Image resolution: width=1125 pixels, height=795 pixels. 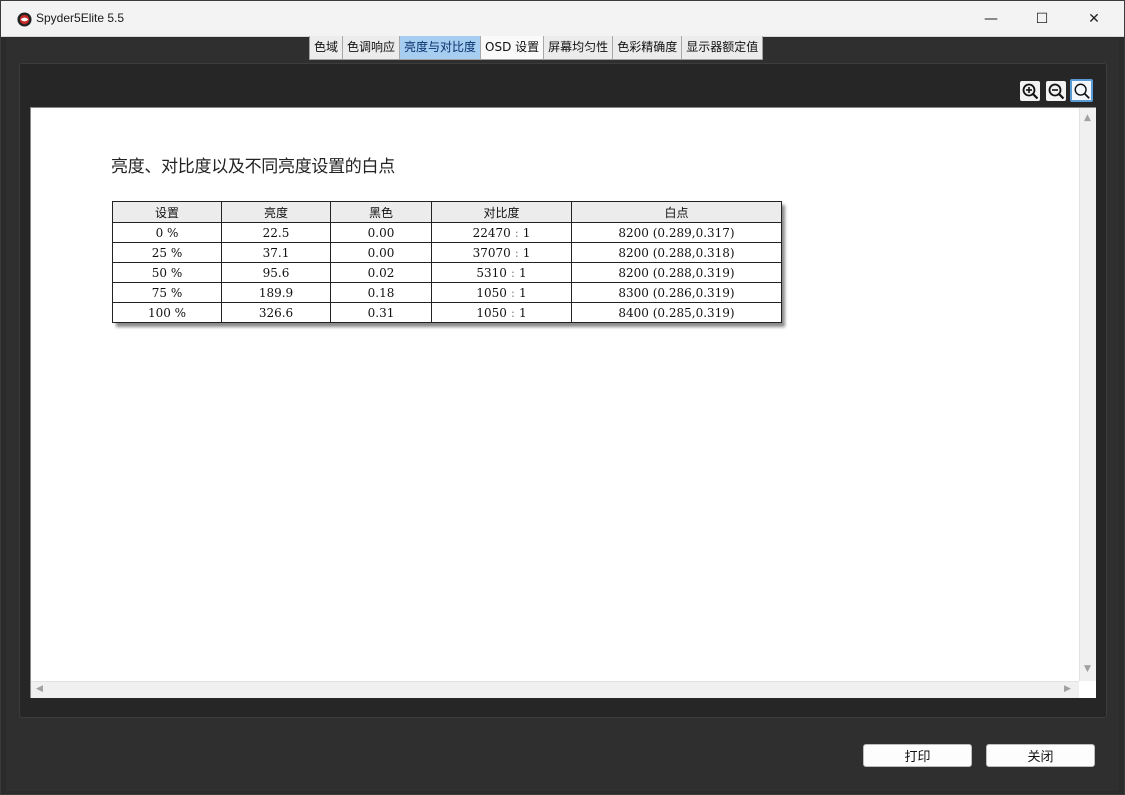 I want to click on vertical-scrollbar: ▲ ▼, so click(x=1087, y=394).